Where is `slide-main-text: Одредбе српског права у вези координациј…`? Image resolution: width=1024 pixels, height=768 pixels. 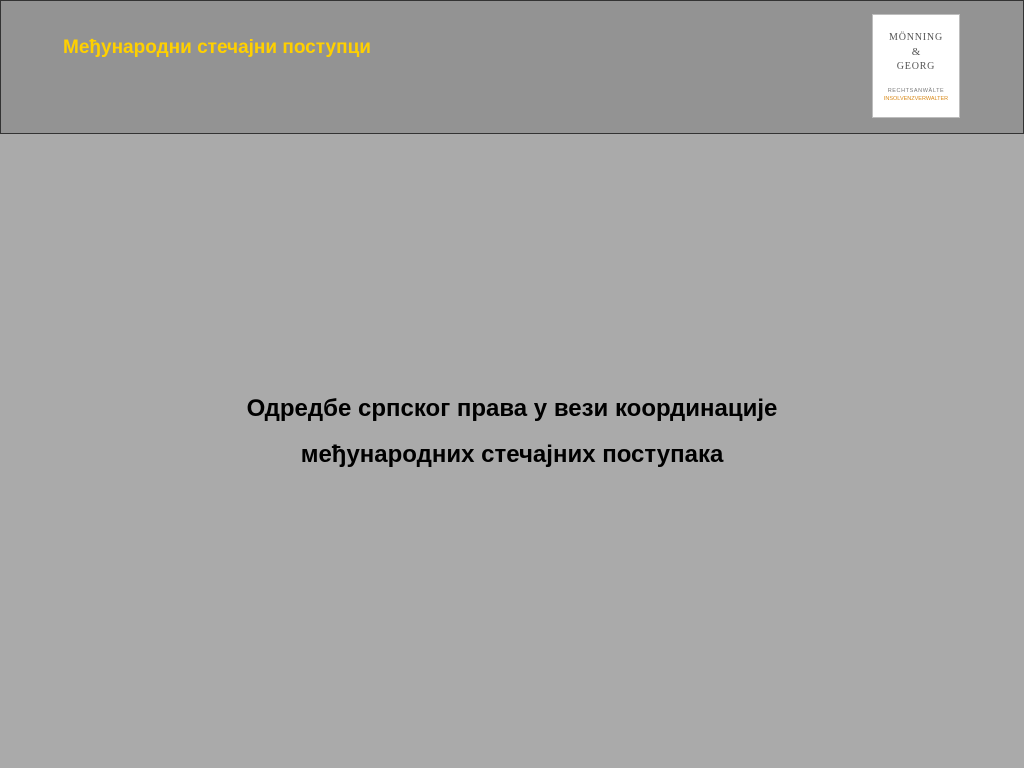 slide-main-text: Одредбе српског права у вези координациј… is located at coordinates (512, 432).